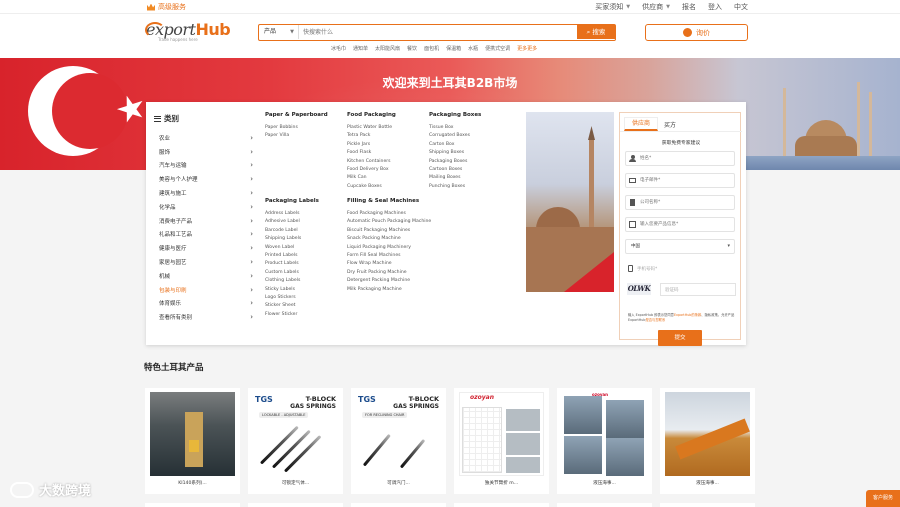 This screenshot has width=900, height=507. I want to click on submenu-link: Food Delivery Box, so click(389, 170).